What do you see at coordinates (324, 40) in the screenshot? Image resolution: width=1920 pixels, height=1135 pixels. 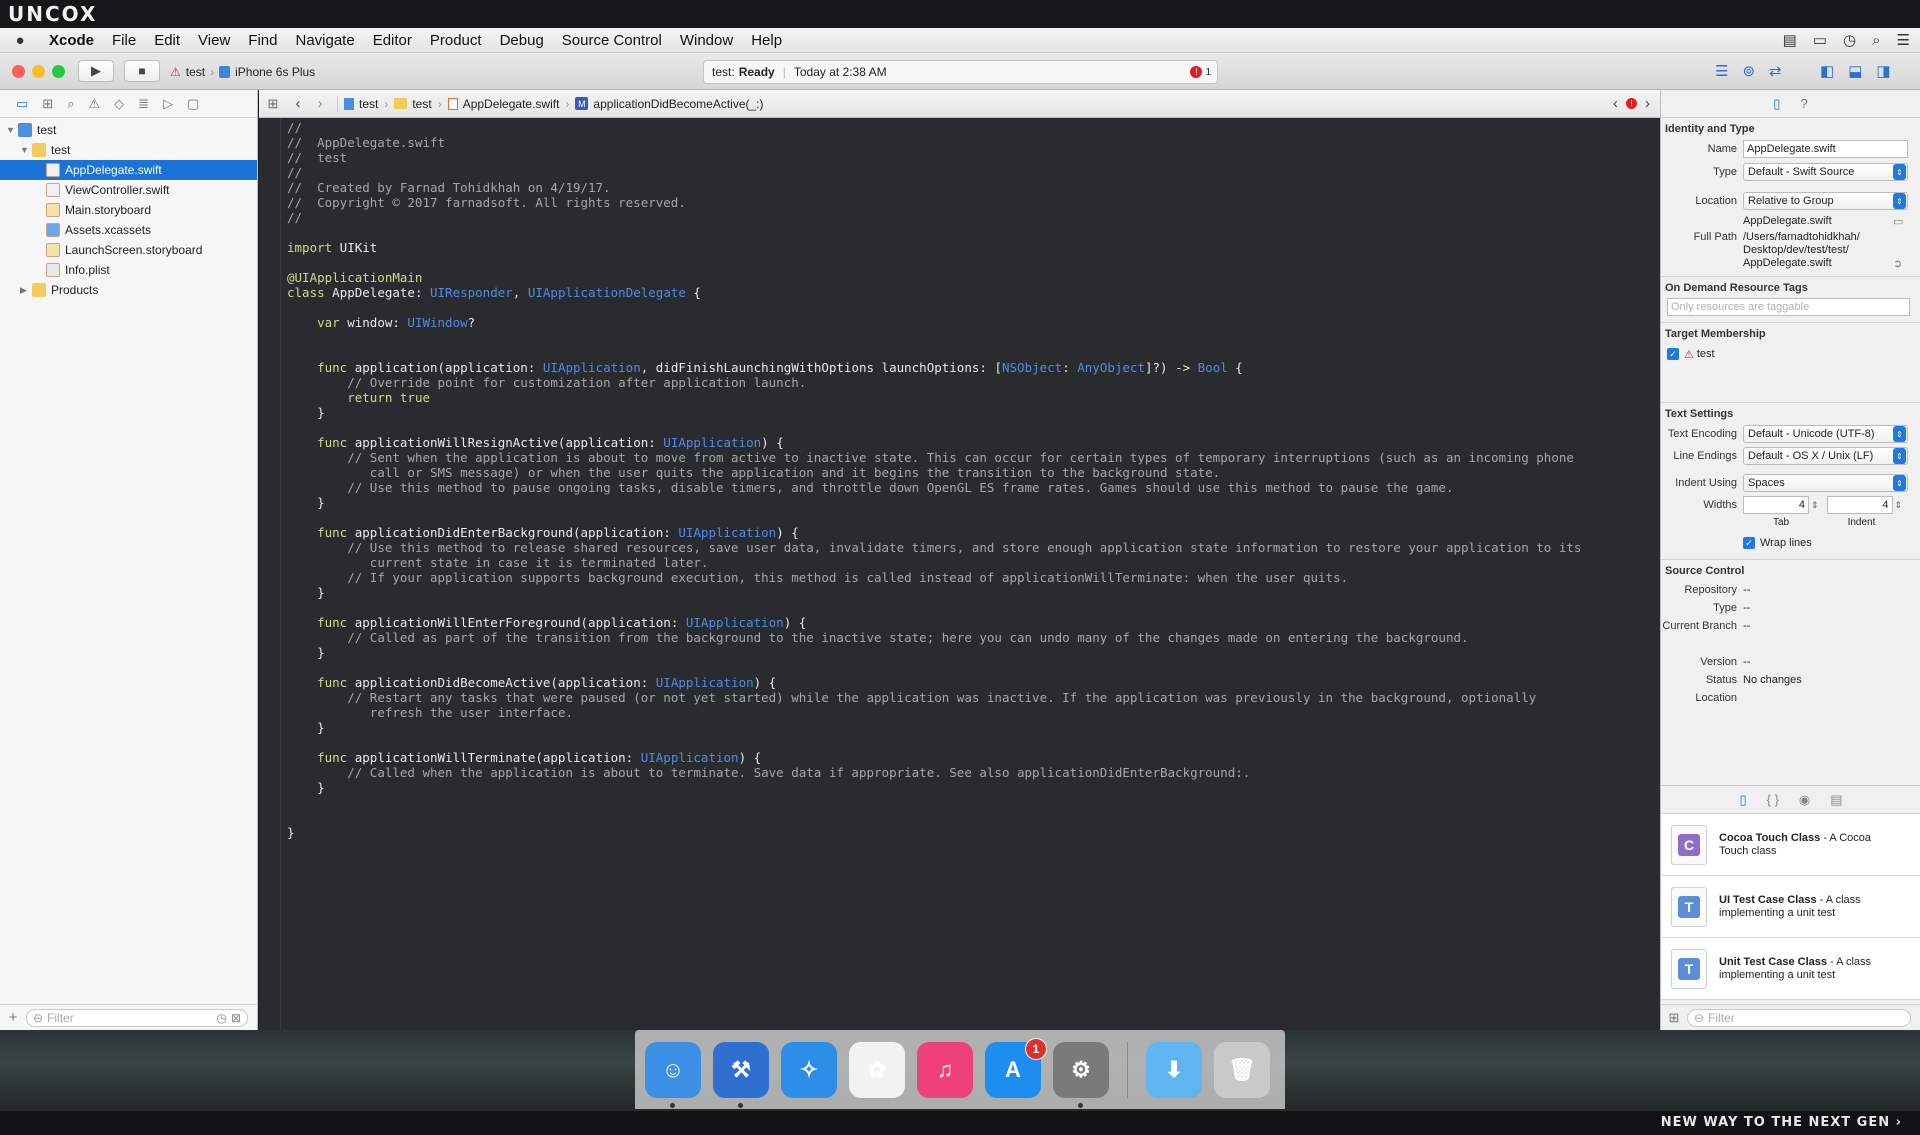 I see `menu-item-navigate: Navigate` at bounding box center [324, 40].